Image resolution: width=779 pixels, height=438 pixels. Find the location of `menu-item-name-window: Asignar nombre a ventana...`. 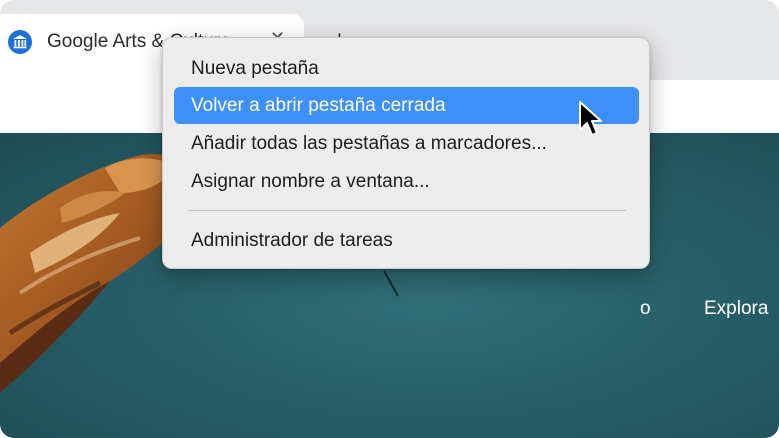

menu-item-name-window: Asignar nombre a ventana... is located at coordinates (406, 181).